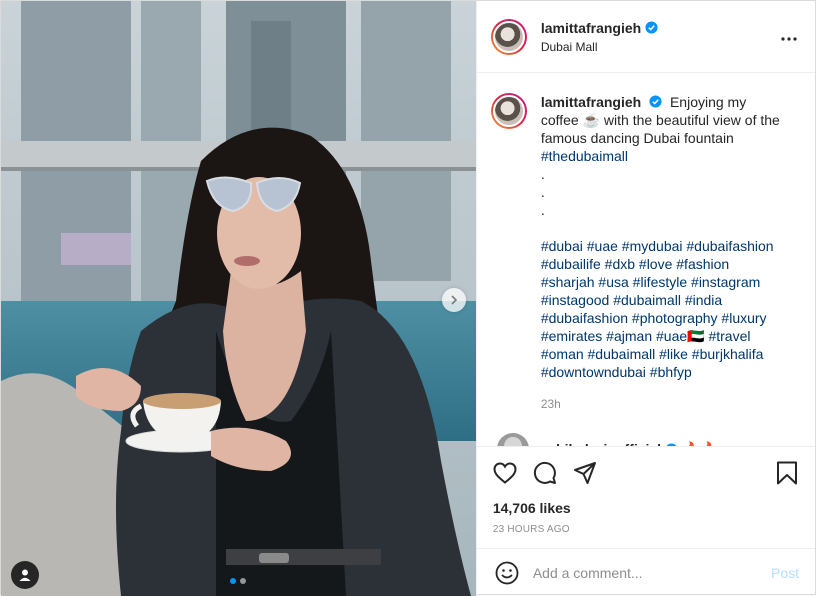 The height and width of the screenshot is (596, 816). Describe the element at coordinates (508, 36) in the screenshot. I see `author-avatar` at that location.